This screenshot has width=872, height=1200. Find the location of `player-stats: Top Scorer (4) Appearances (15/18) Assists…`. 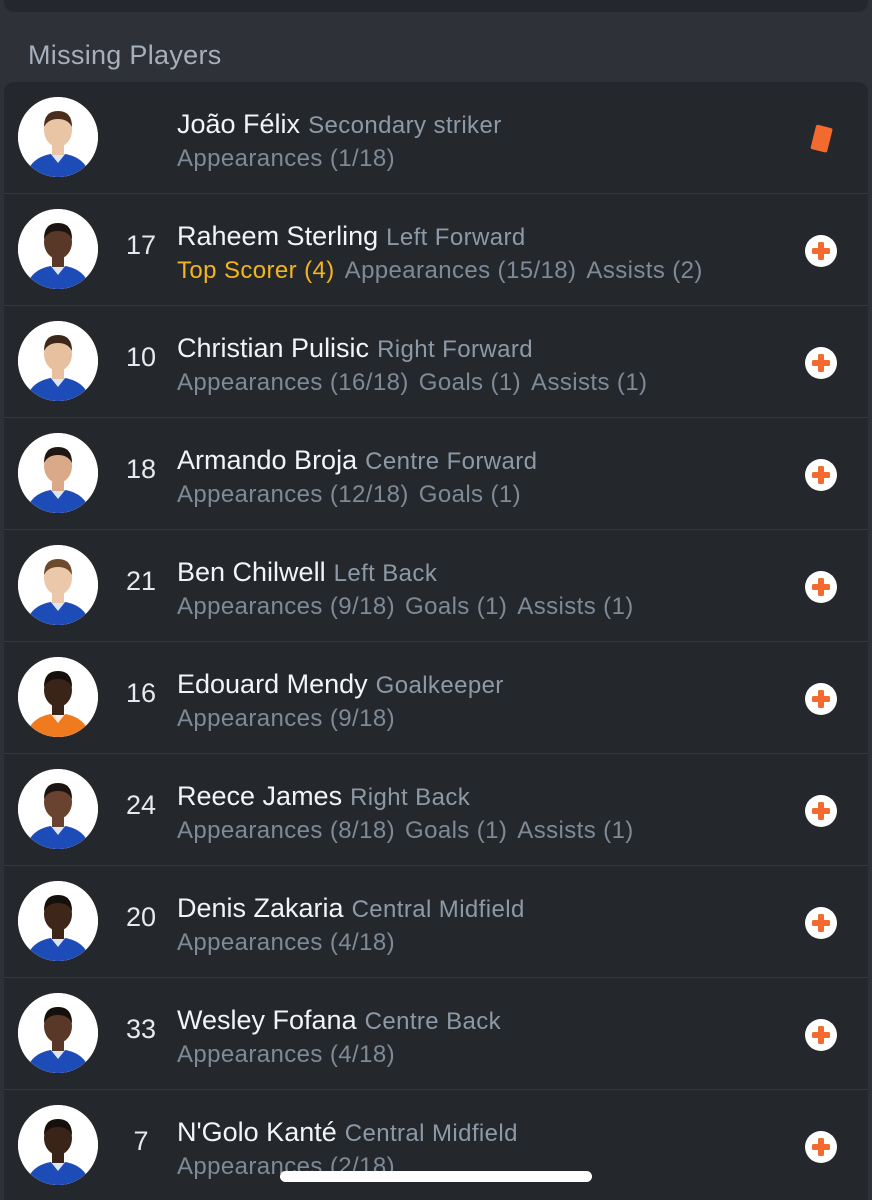

player-stats: Top Scorer (4) Appearances (15/18) Assists… is located at coordinates (445, 271).